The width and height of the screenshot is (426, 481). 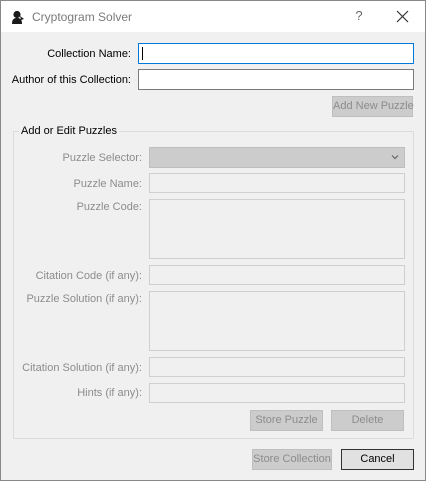 What do you see at coordinates (377, 459) in the screenshot?
I see `cancel-button: Cancel` at bounding box center [377, 459].